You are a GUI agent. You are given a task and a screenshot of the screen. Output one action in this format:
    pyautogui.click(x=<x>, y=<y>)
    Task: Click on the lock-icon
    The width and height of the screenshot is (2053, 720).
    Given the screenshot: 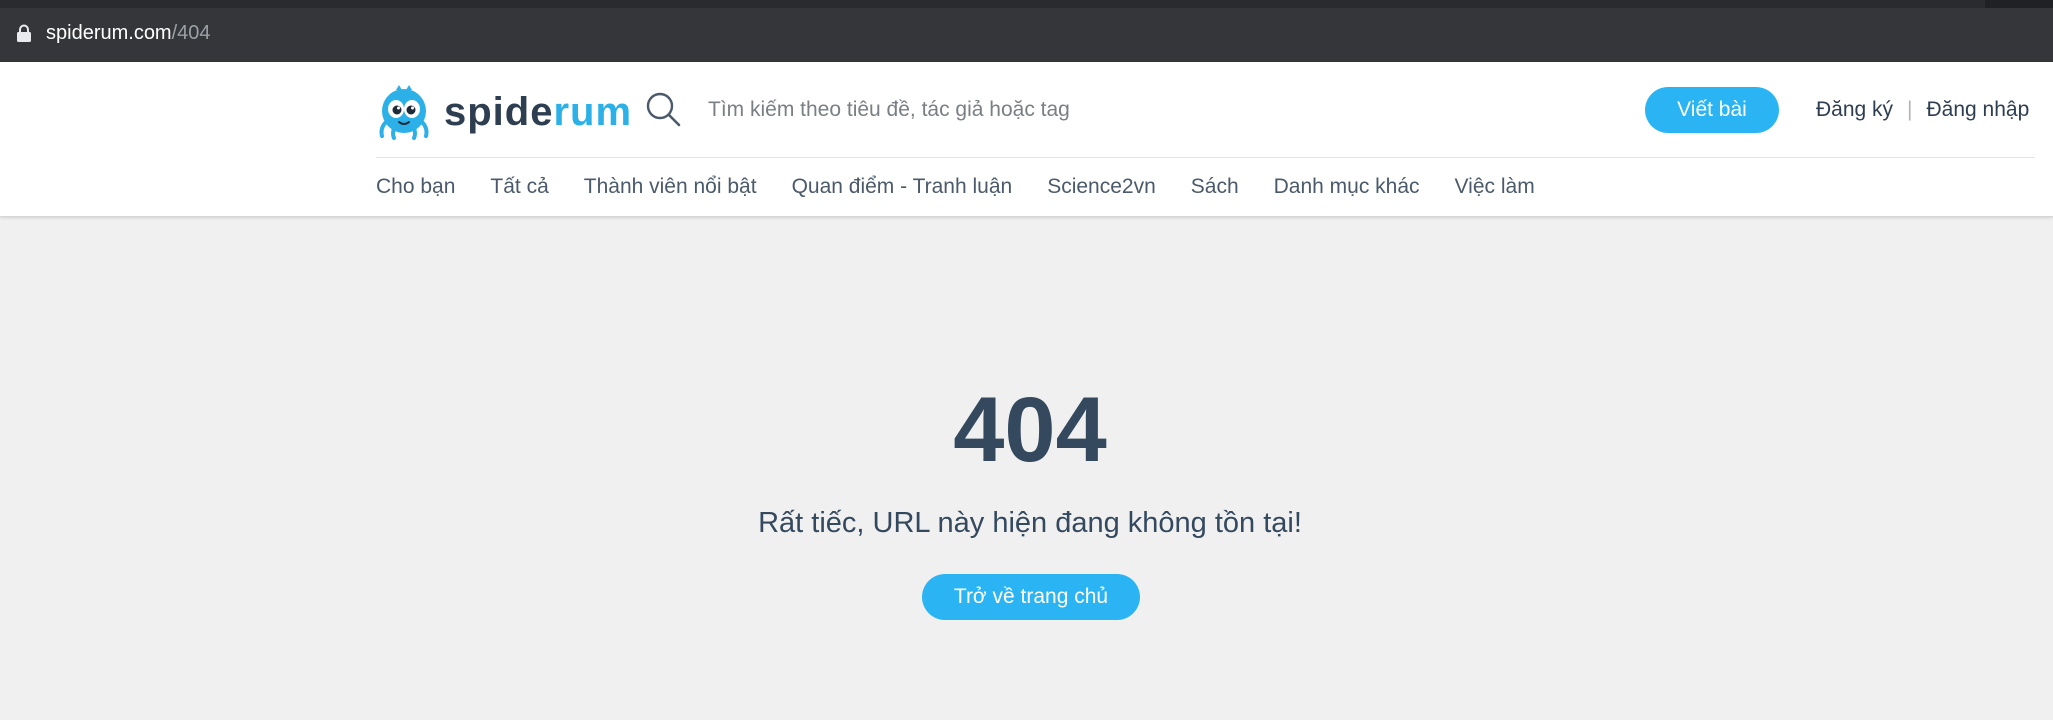 What is the action you would take?
    pyautogui.click(x=24, y=33)
    